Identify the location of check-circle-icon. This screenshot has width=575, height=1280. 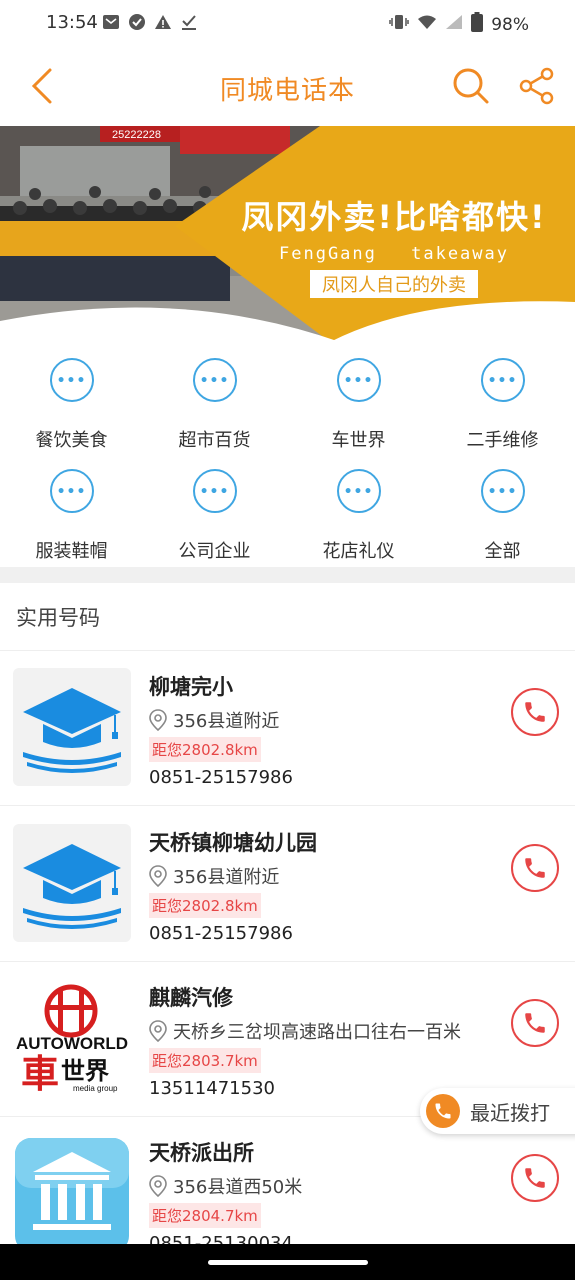
(137, 22).